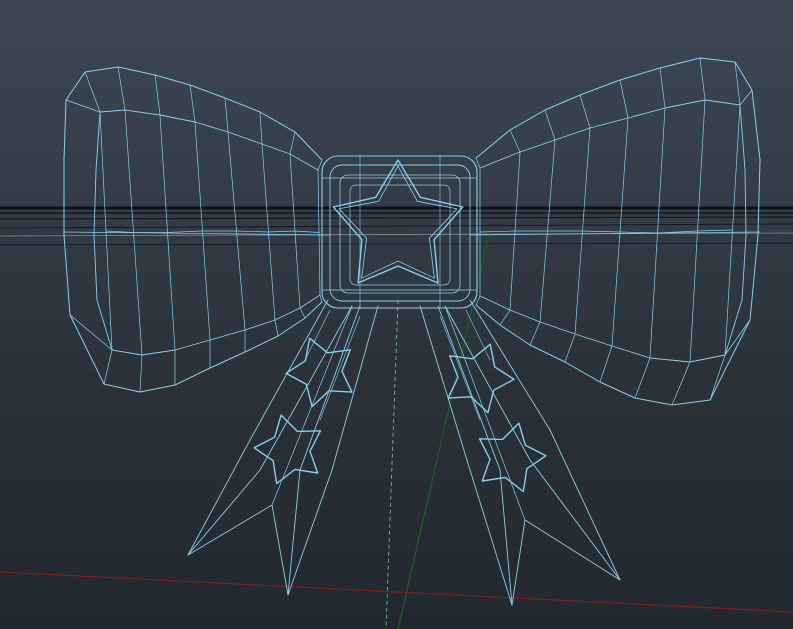 This screenshot has height=629, width=793. I want to click on left-loop-mid-contour, so click(212, 231).